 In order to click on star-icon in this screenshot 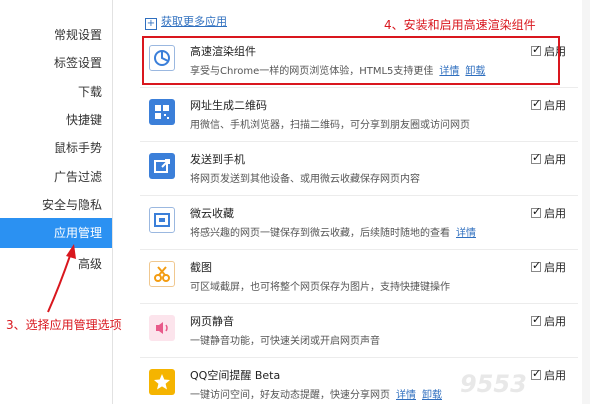, I will do `click(162, 382)`.